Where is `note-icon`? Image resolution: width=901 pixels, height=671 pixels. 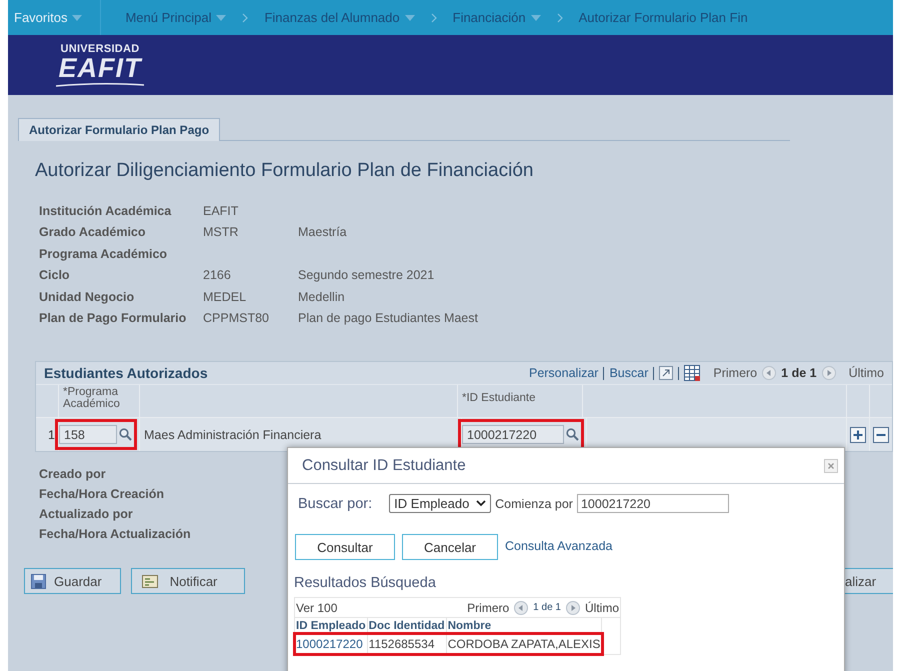 note-icon is located at coordinates (150, 581).